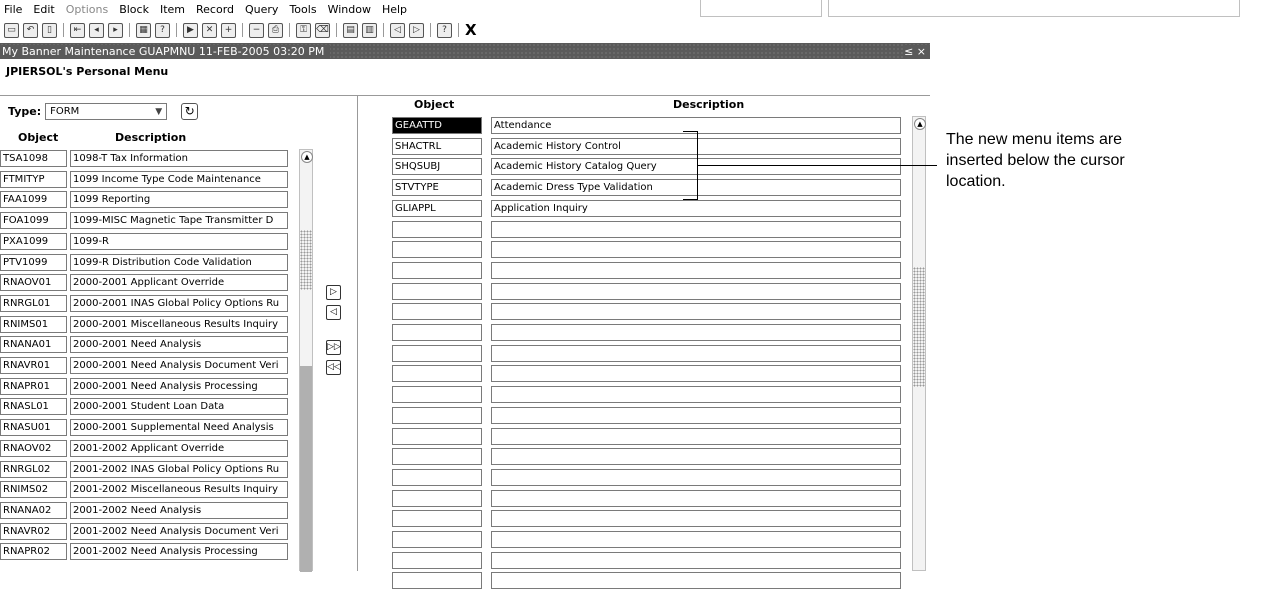  What do you see at coordinates (179, 428) in the screenshot?
I see `left-description-cell: 2000-2001 Supplemental Need Analysis` at bounding box center [179, 428].